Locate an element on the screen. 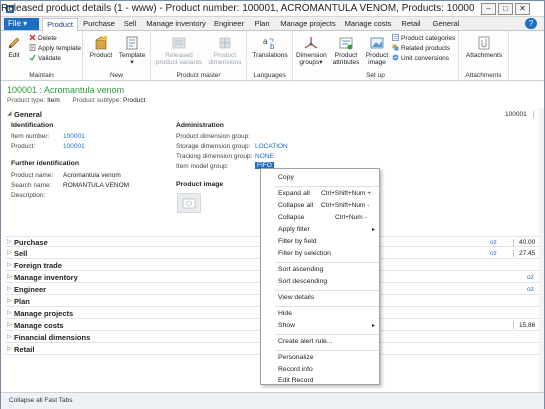 The image size is (545, 409). tab-product: Product is located at coordinates (60, 24).